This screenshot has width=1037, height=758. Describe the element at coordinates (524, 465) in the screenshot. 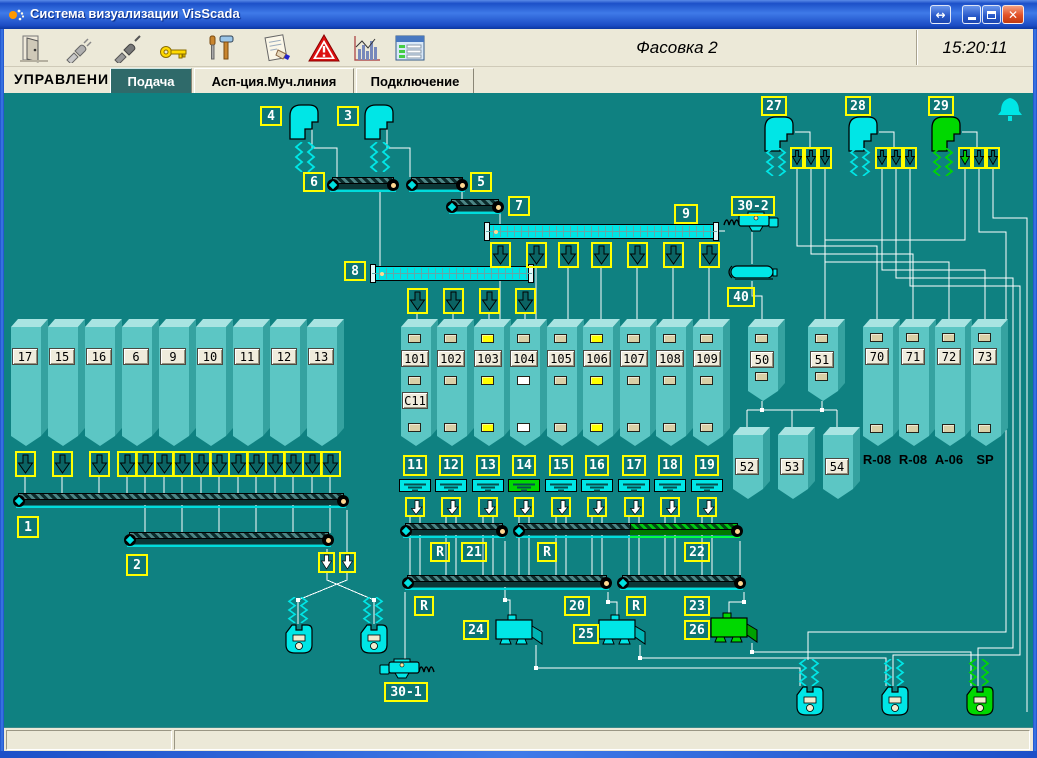

I see `process-tag: 14` at that location.